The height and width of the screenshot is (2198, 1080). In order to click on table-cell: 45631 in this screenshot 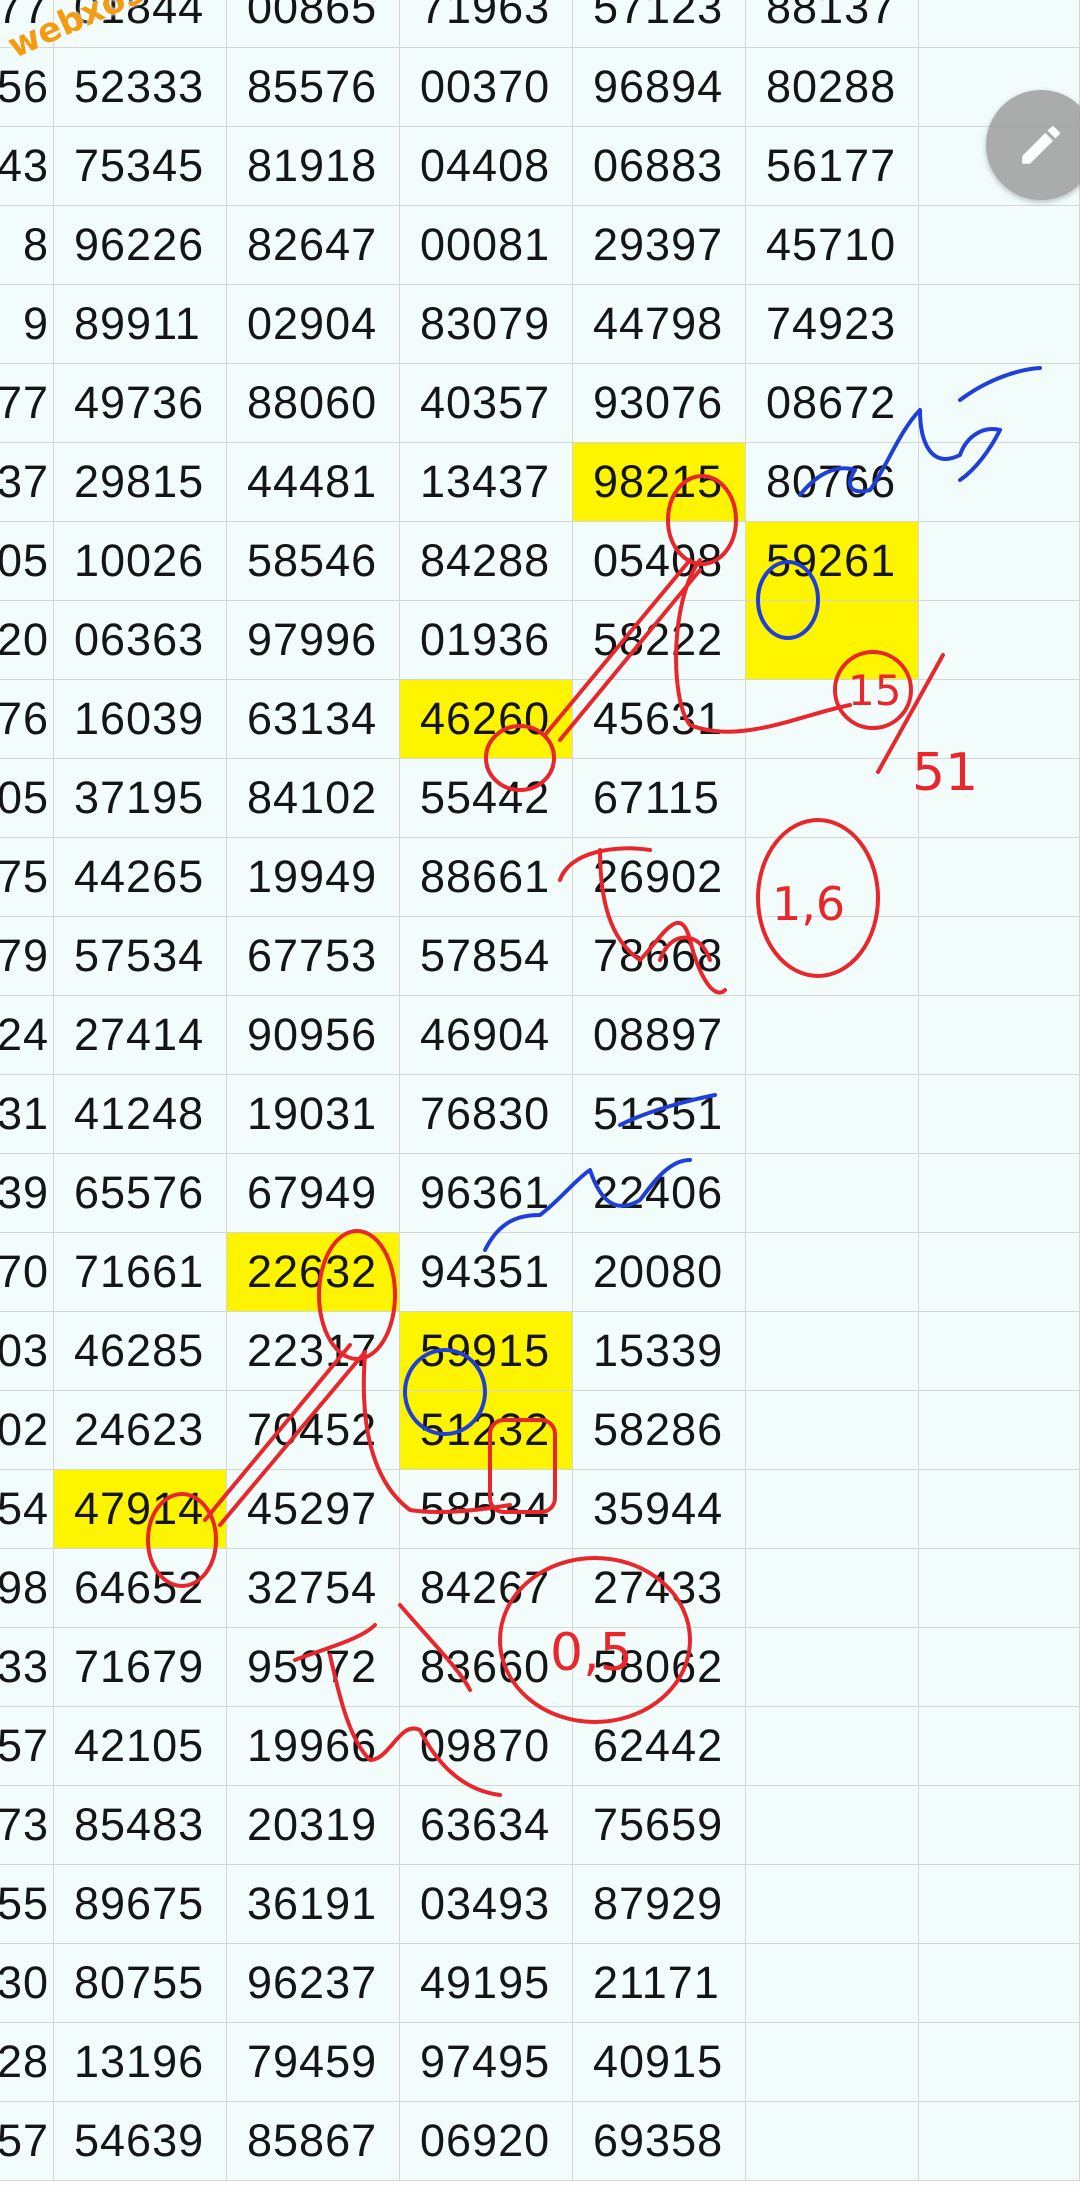, I will do `click(659, 719)`.